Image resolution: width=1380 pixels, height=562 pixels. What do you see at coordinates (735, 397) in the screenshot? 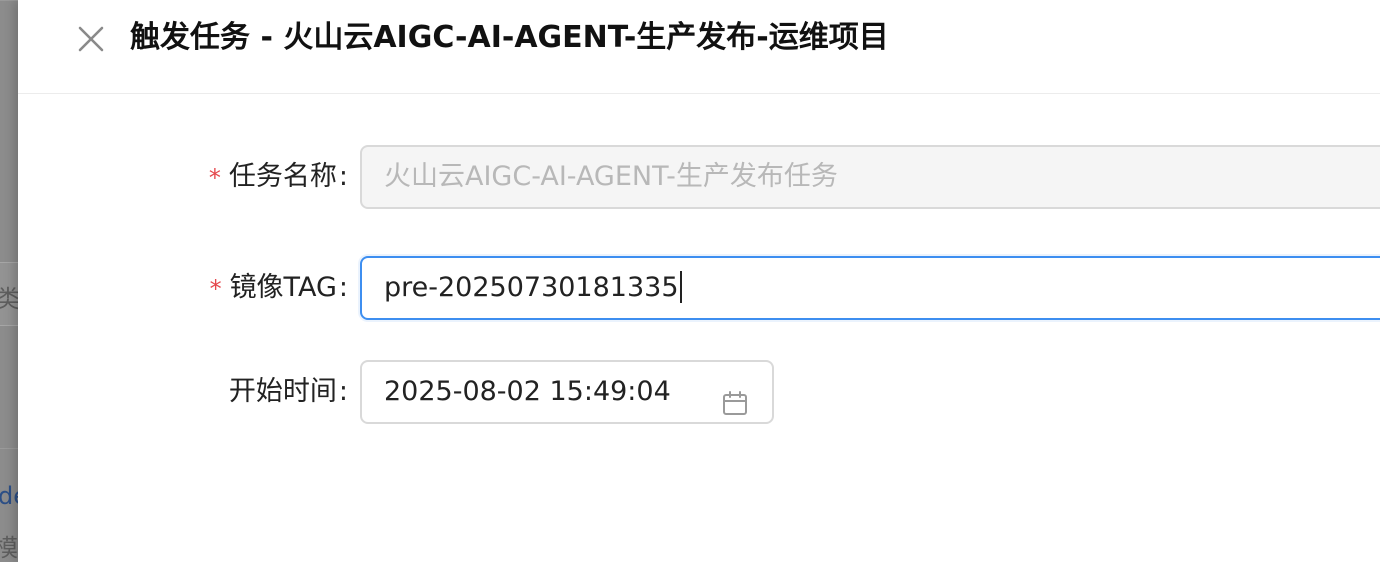
I see `calendar-icon` at bounding box center [735, 397].